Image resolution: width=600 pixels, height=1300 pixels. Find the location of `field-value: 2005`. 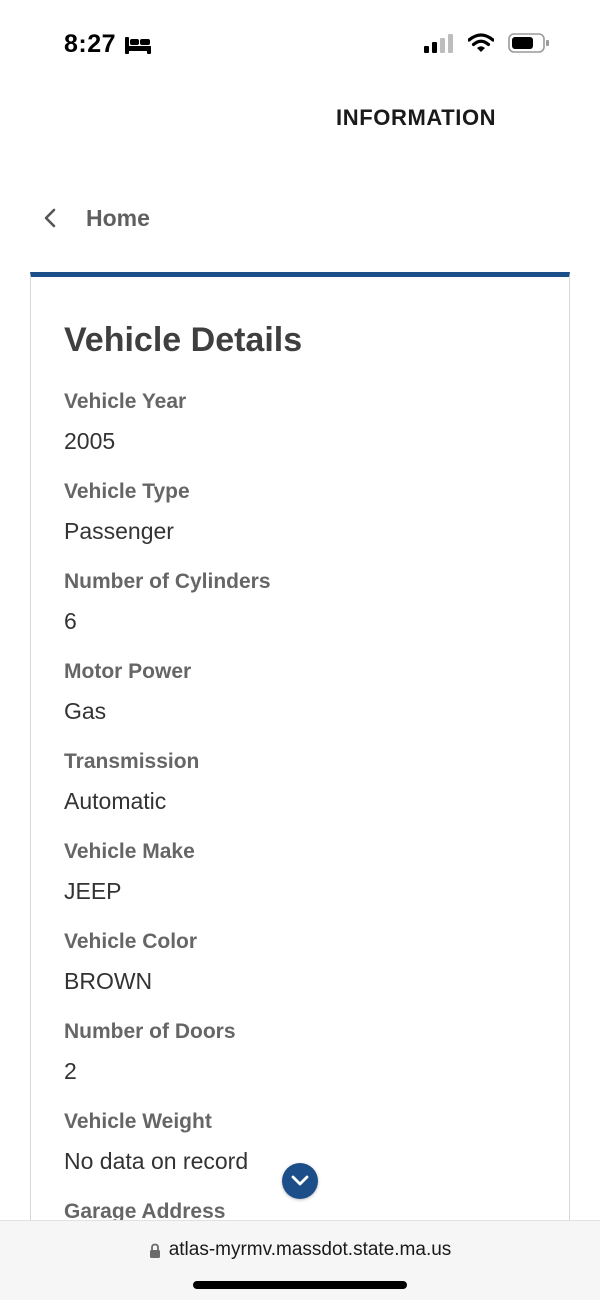

field-value: 2005 is located at coordinates (90, 441).